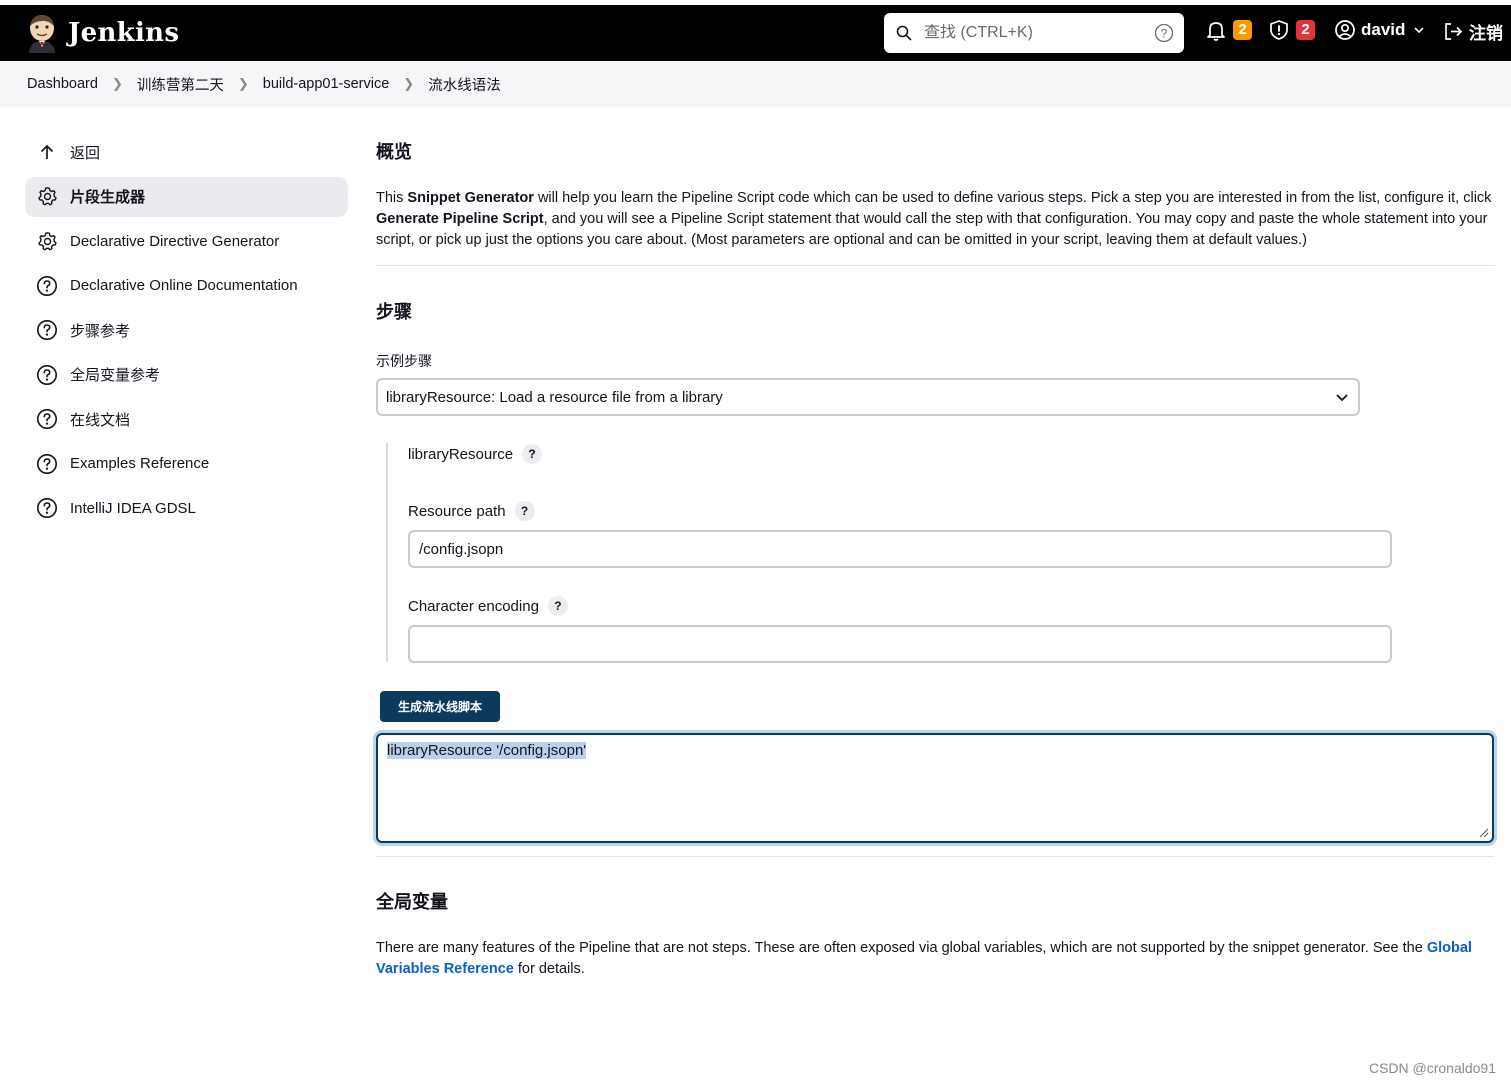 The image size is (1511, 1082). What do you see at coordinates (85, 153) in the screenshot?
I see `sidebar-item-label: 返回` at bounding box center [85, 153].